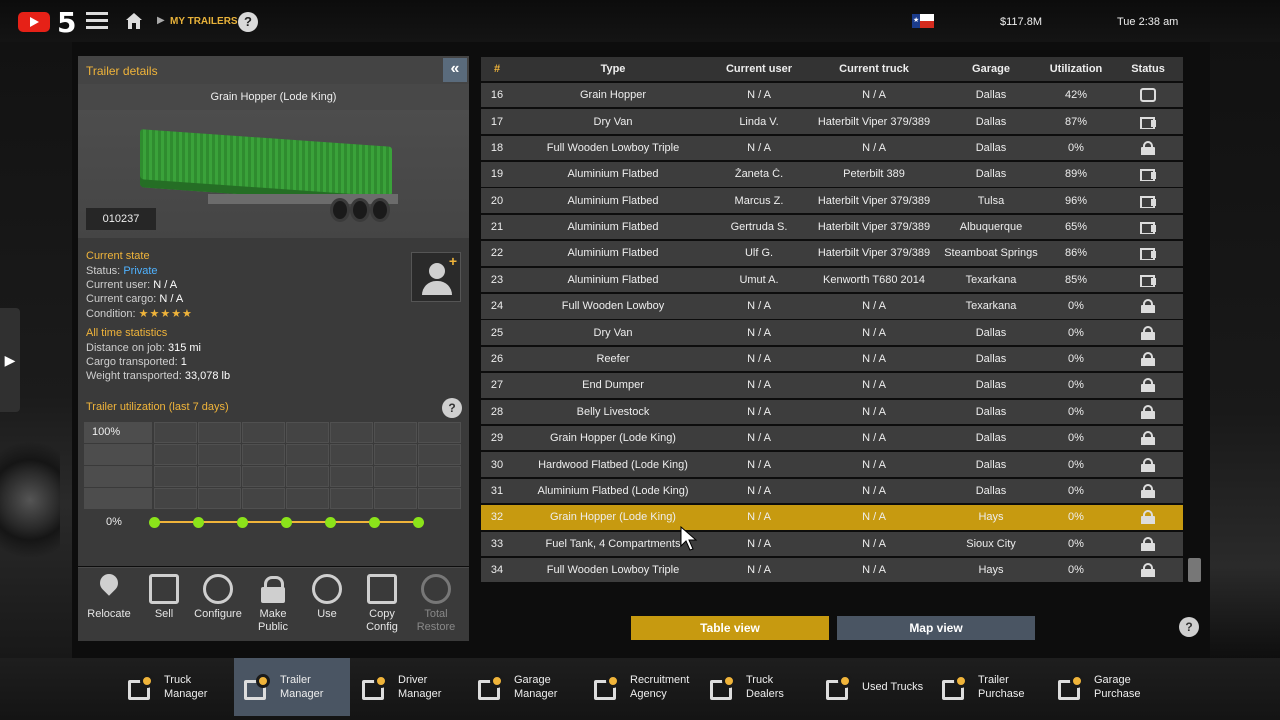 The image size is (1280, 720). I want to click on mouse-cursor-icon, so click(689, 538).